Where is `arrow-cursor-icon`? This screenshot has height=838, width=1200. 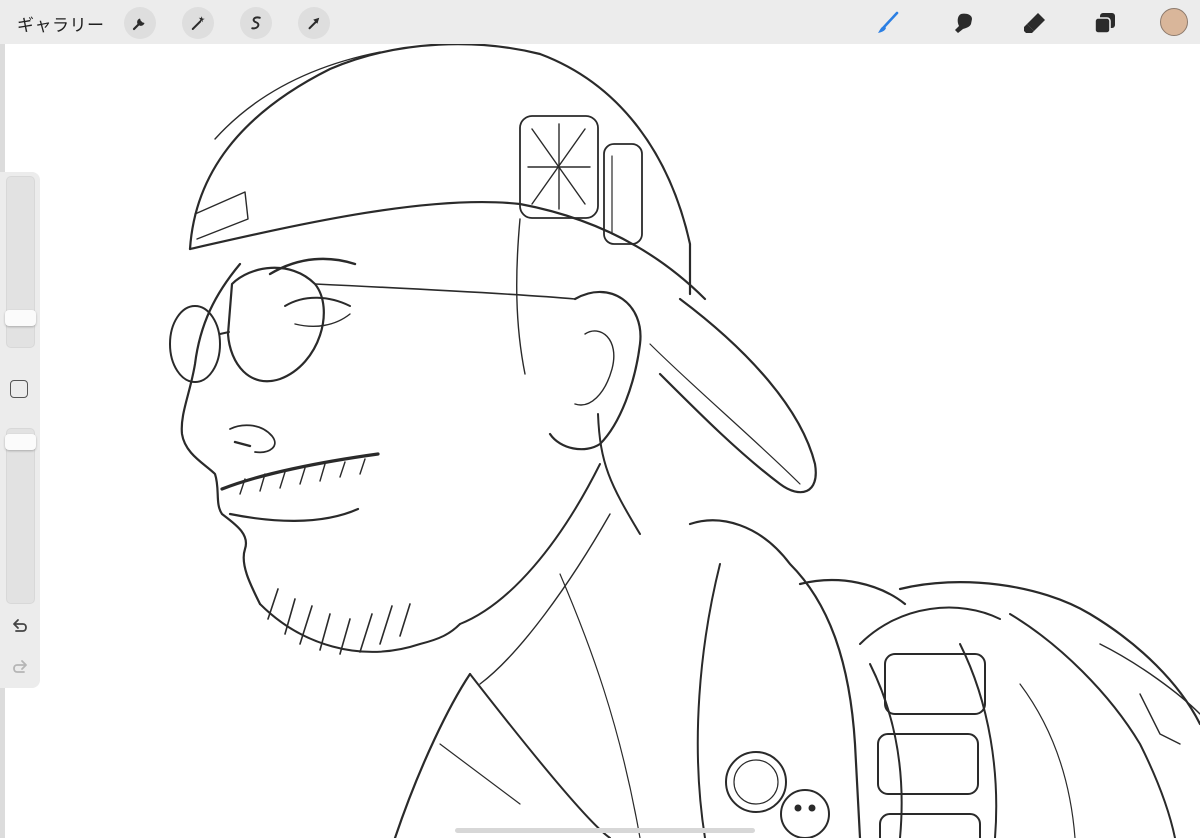
arrow-cursor-icon is located at coordinates (314, 23).